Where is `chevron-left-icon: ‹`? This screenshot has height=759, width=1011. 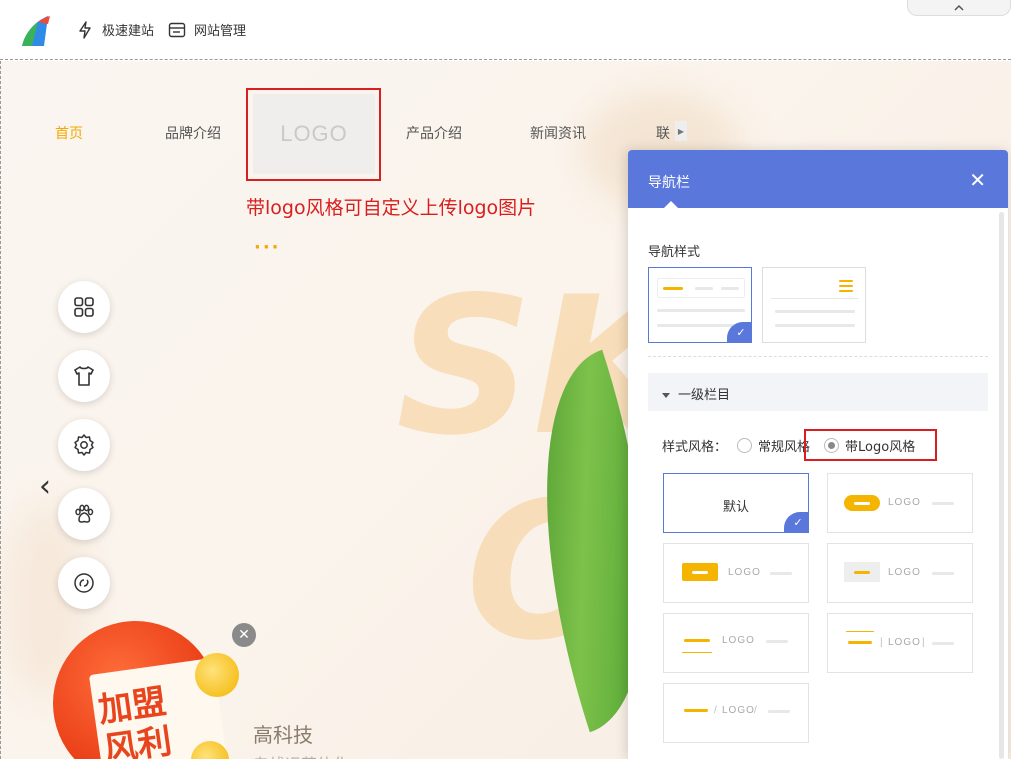 chevron-left-icon: ‹ is located at coordinates (45, 486).